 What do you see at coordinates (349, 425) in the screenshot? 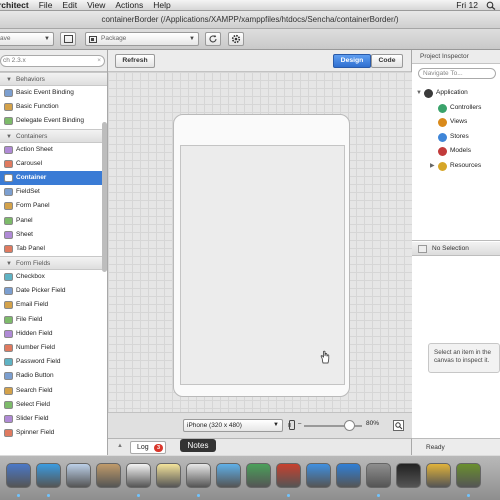
I see `zoom-slider-knob` at bounding box center [349, 425].